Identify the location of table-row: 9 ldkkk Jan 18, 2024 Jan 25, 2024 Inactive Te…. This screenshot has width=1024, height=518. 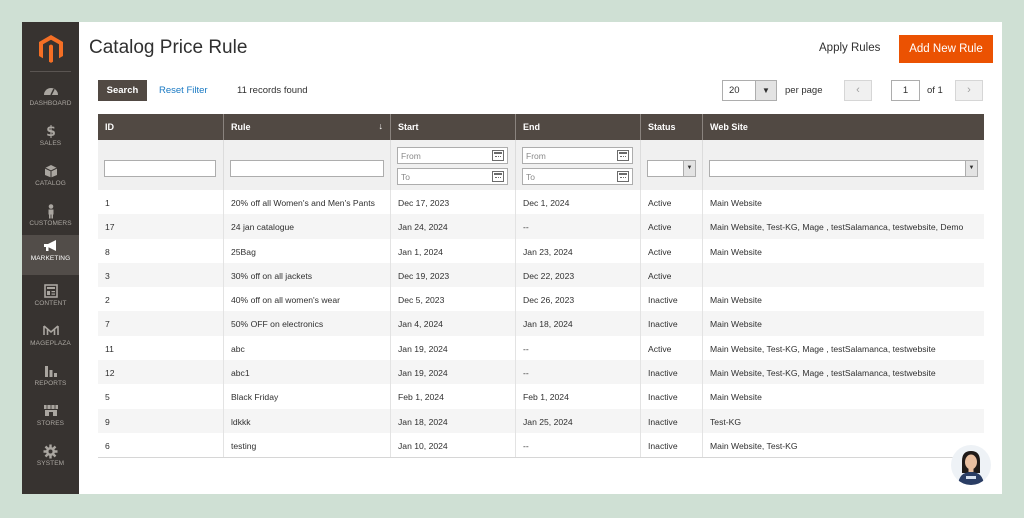
(541, 420).